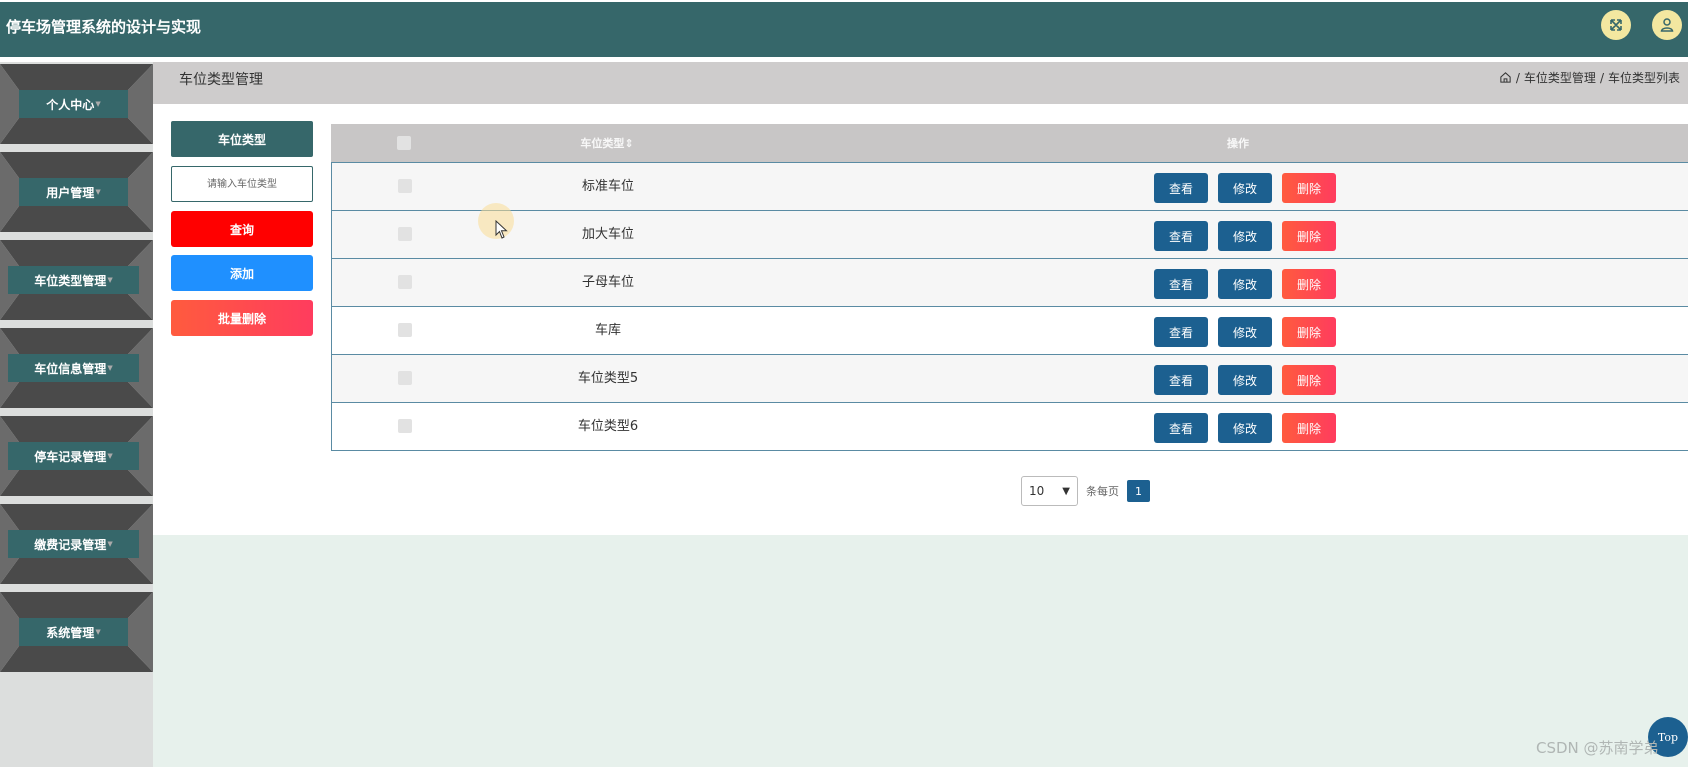  I want to click on top-bar: 停车场管理系统的设计与实现, so click(844, 29).